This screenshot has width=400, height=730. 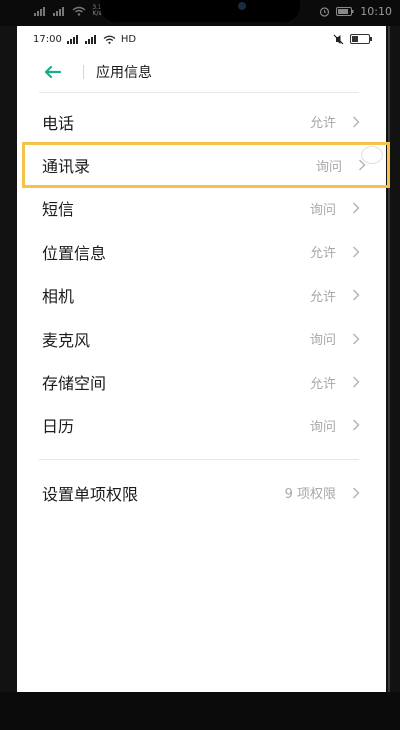 What do you see at coordinates (201, 295) in the screenshot?
I see `permission-row-camera: 相机 允许` at bounding box center [201, 295].